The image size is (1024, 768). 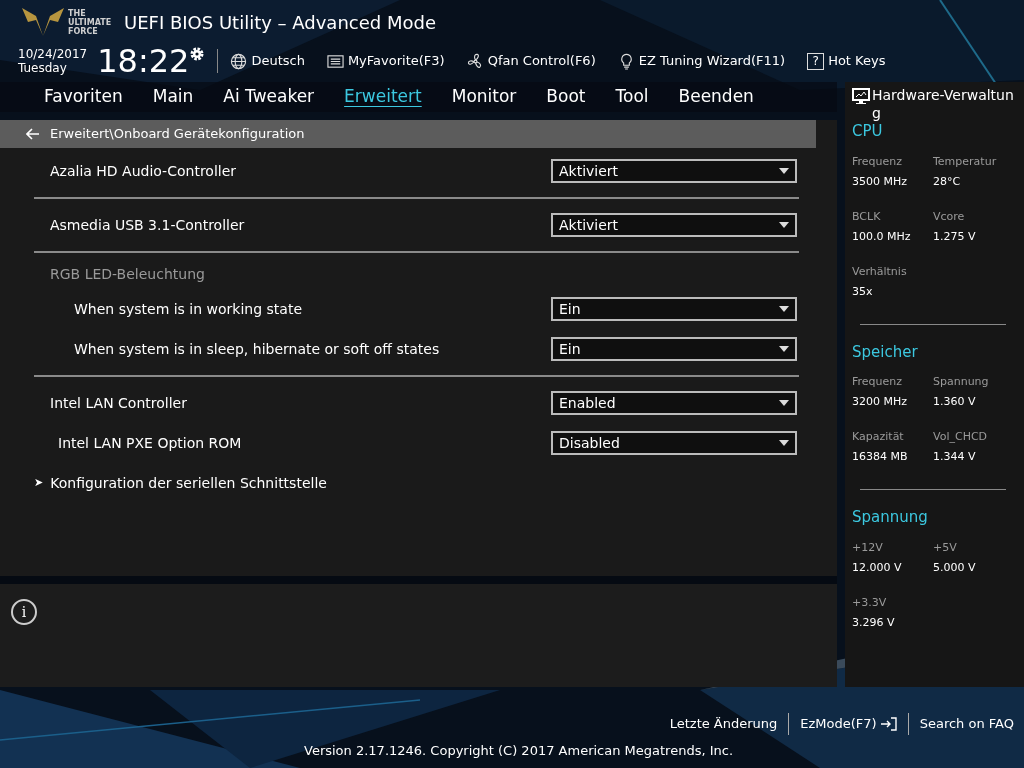 I want to click on tab: Beenden, so click(x=716, y=97).